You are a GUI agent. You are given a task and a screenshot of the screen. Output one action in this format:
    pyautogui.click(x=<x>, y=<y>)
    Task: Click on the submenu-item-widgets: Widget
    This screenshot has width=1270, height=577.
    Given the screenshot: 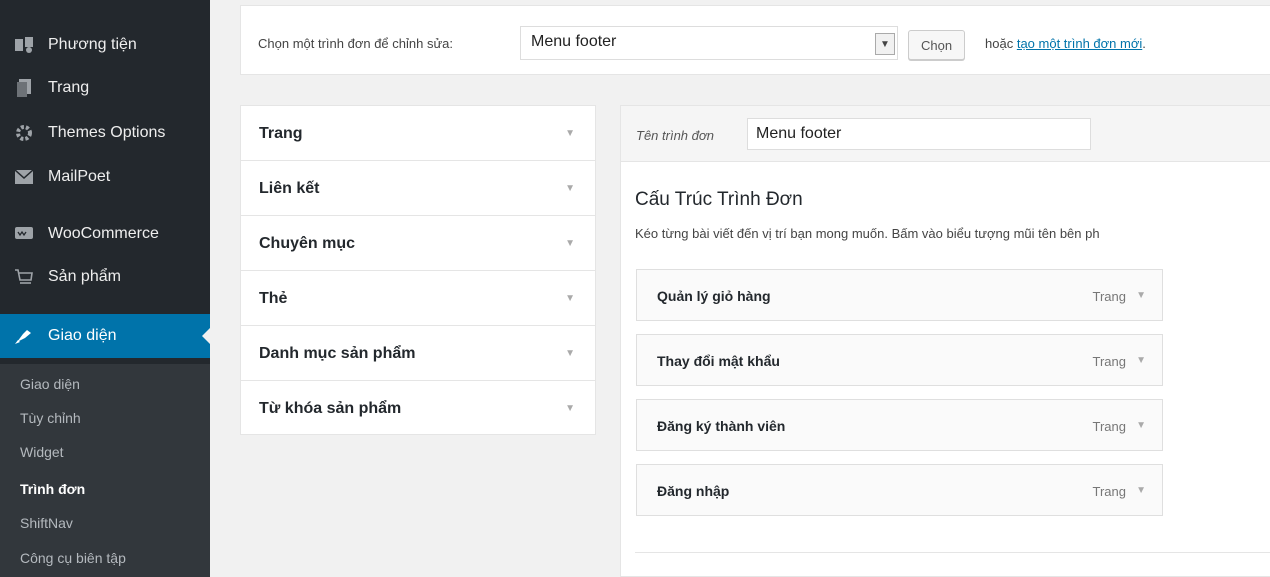 What is the action you would take?
    pyautogui.click(x=42, y=452)
    